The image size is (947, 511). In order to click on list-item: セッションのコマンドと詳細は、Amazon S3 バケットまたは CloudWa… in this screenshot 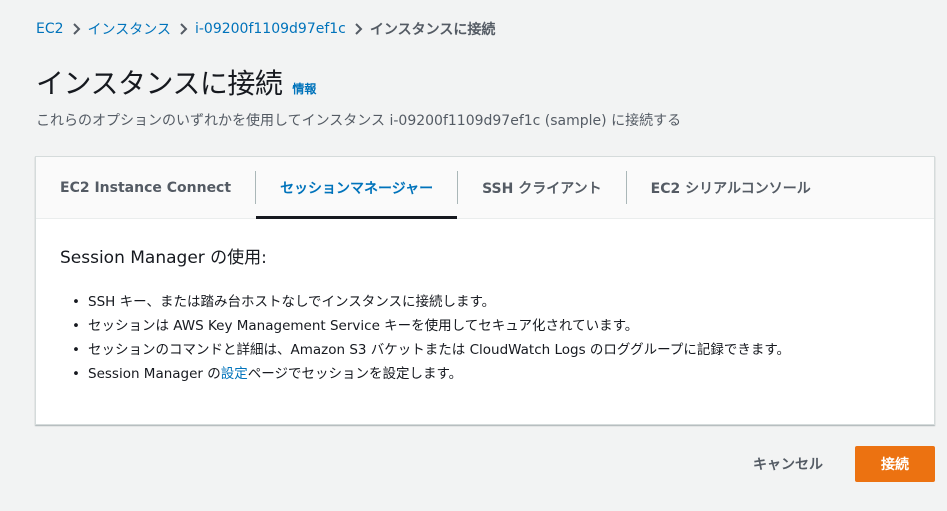, I will do `click(491, 350)`.